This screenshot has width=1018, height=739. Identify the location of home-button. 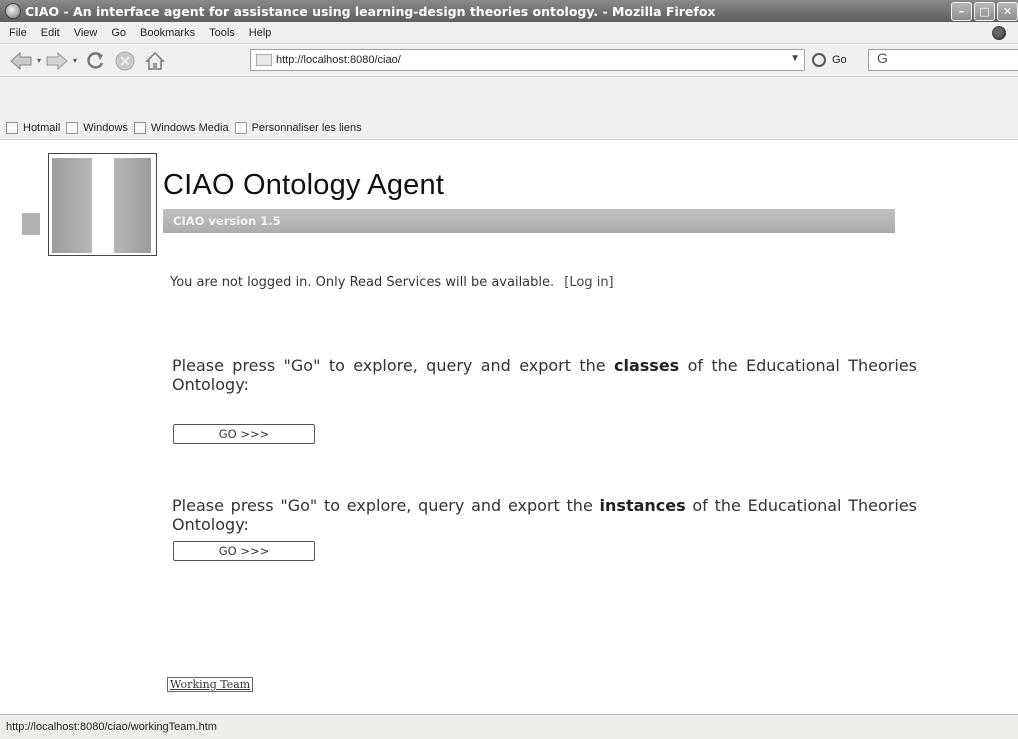
(155, 61).